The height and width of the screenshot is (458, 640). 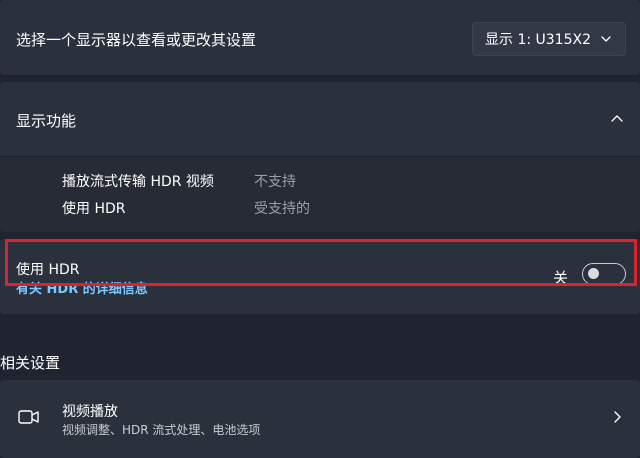 I want to click on hdr-info-link: 有关 HDR 的详细信息, so click(x=82, y=287).